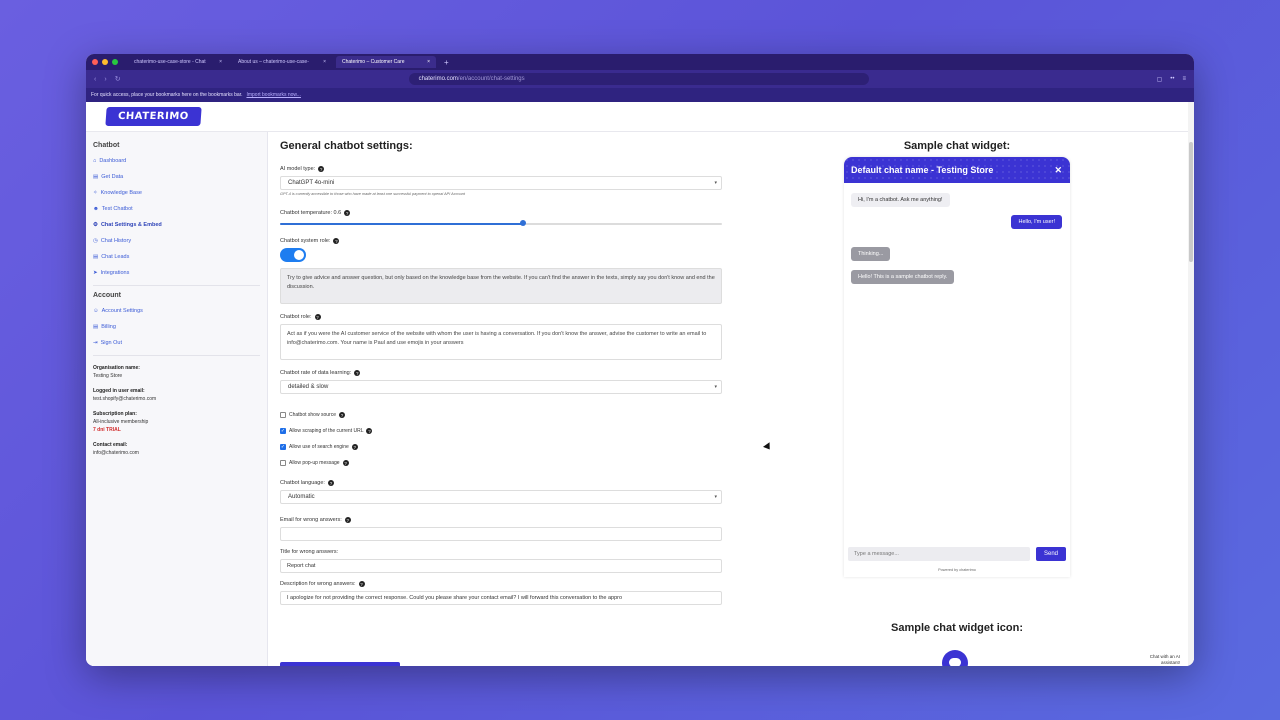  I want to click on browser-tab-2: About us – chaterimo-use-case- ×, so click(282, 62).